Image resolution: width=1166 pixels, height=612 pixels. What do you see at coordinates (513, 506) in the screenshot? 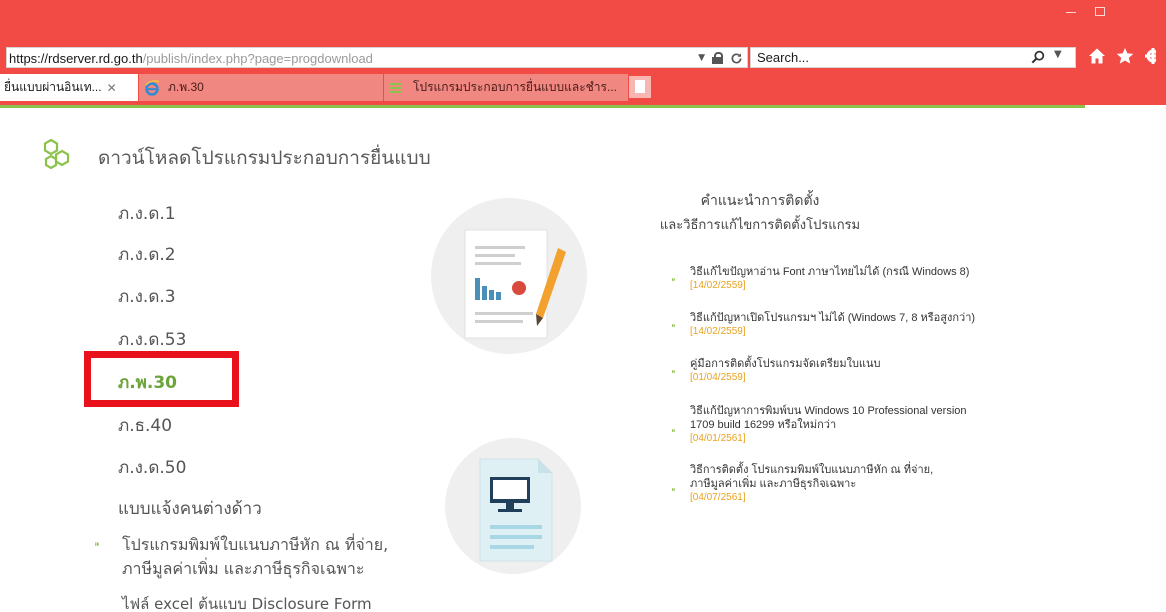
I see `monitor-document-illustration` at bounding box center [513, 506].